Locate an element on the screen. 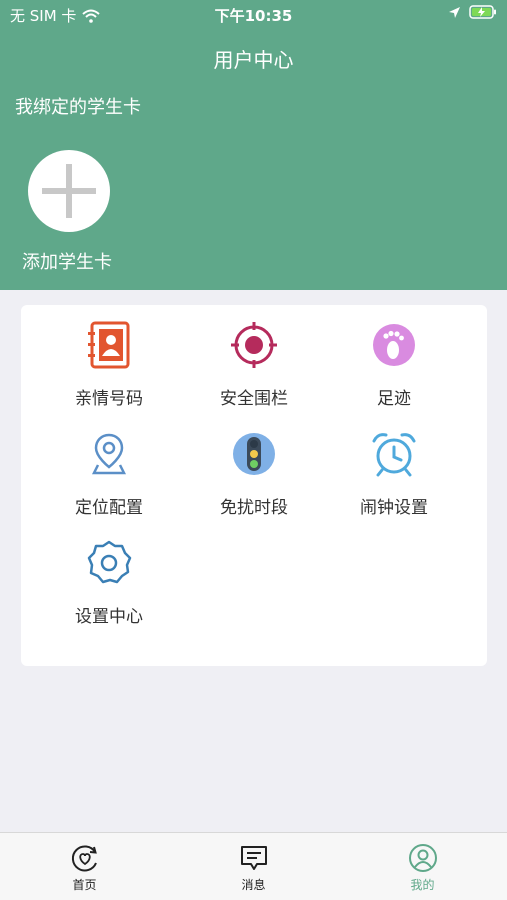 This screenshot has height=900, width=507. status-bar: 无 SIM 卡 下午10:35 is located at coordinates (253, 15).